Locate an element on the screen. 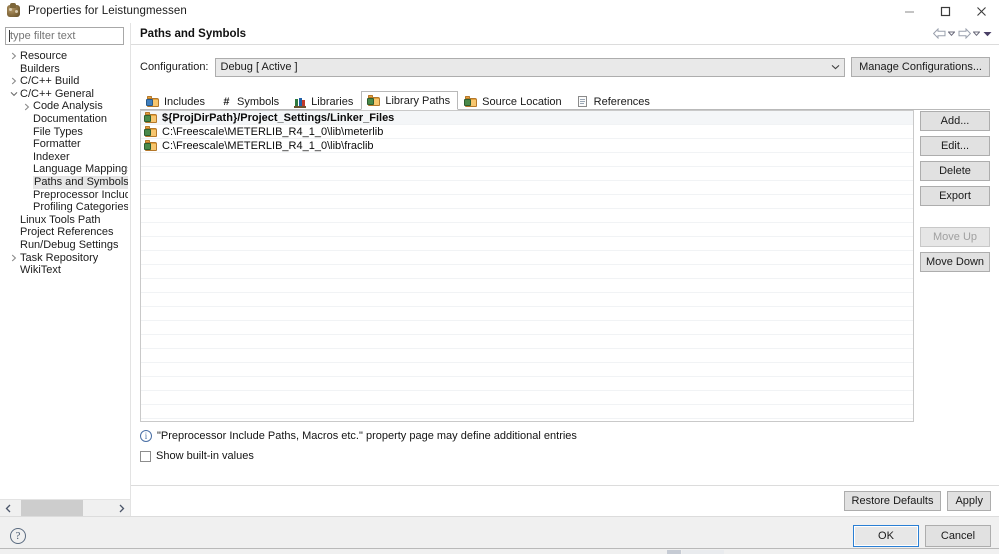  tab-includes: Includes is located at coordinates (176, 101).